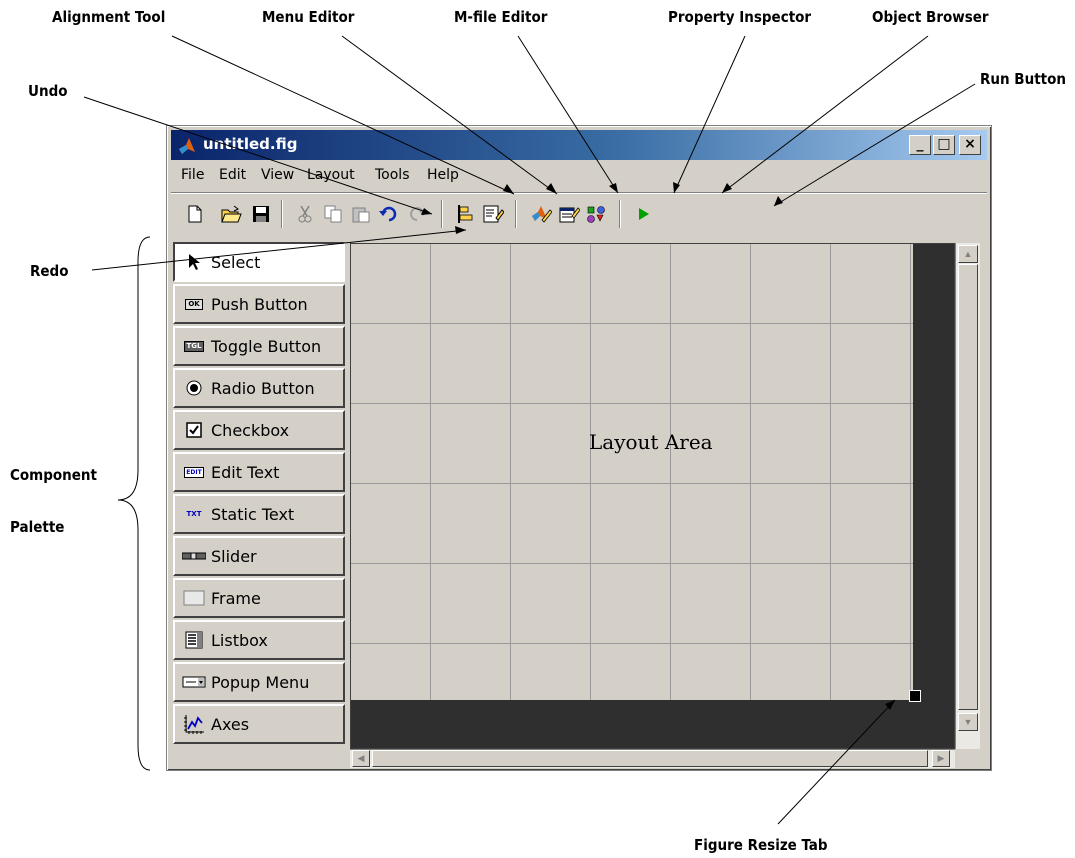 The image size is (1075, 858). I want to click on palette-push-button: OK Push Button, so click(259, 304).